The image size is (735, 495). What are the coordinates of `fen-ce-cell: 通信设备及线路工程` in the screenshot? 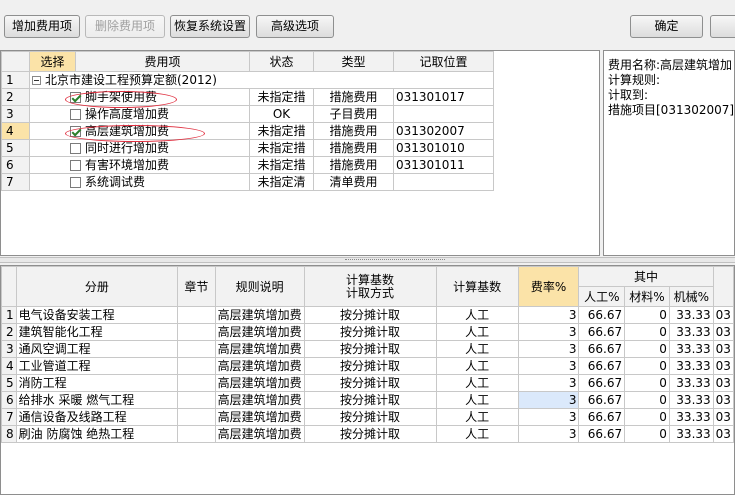 It's located at (97, 417).